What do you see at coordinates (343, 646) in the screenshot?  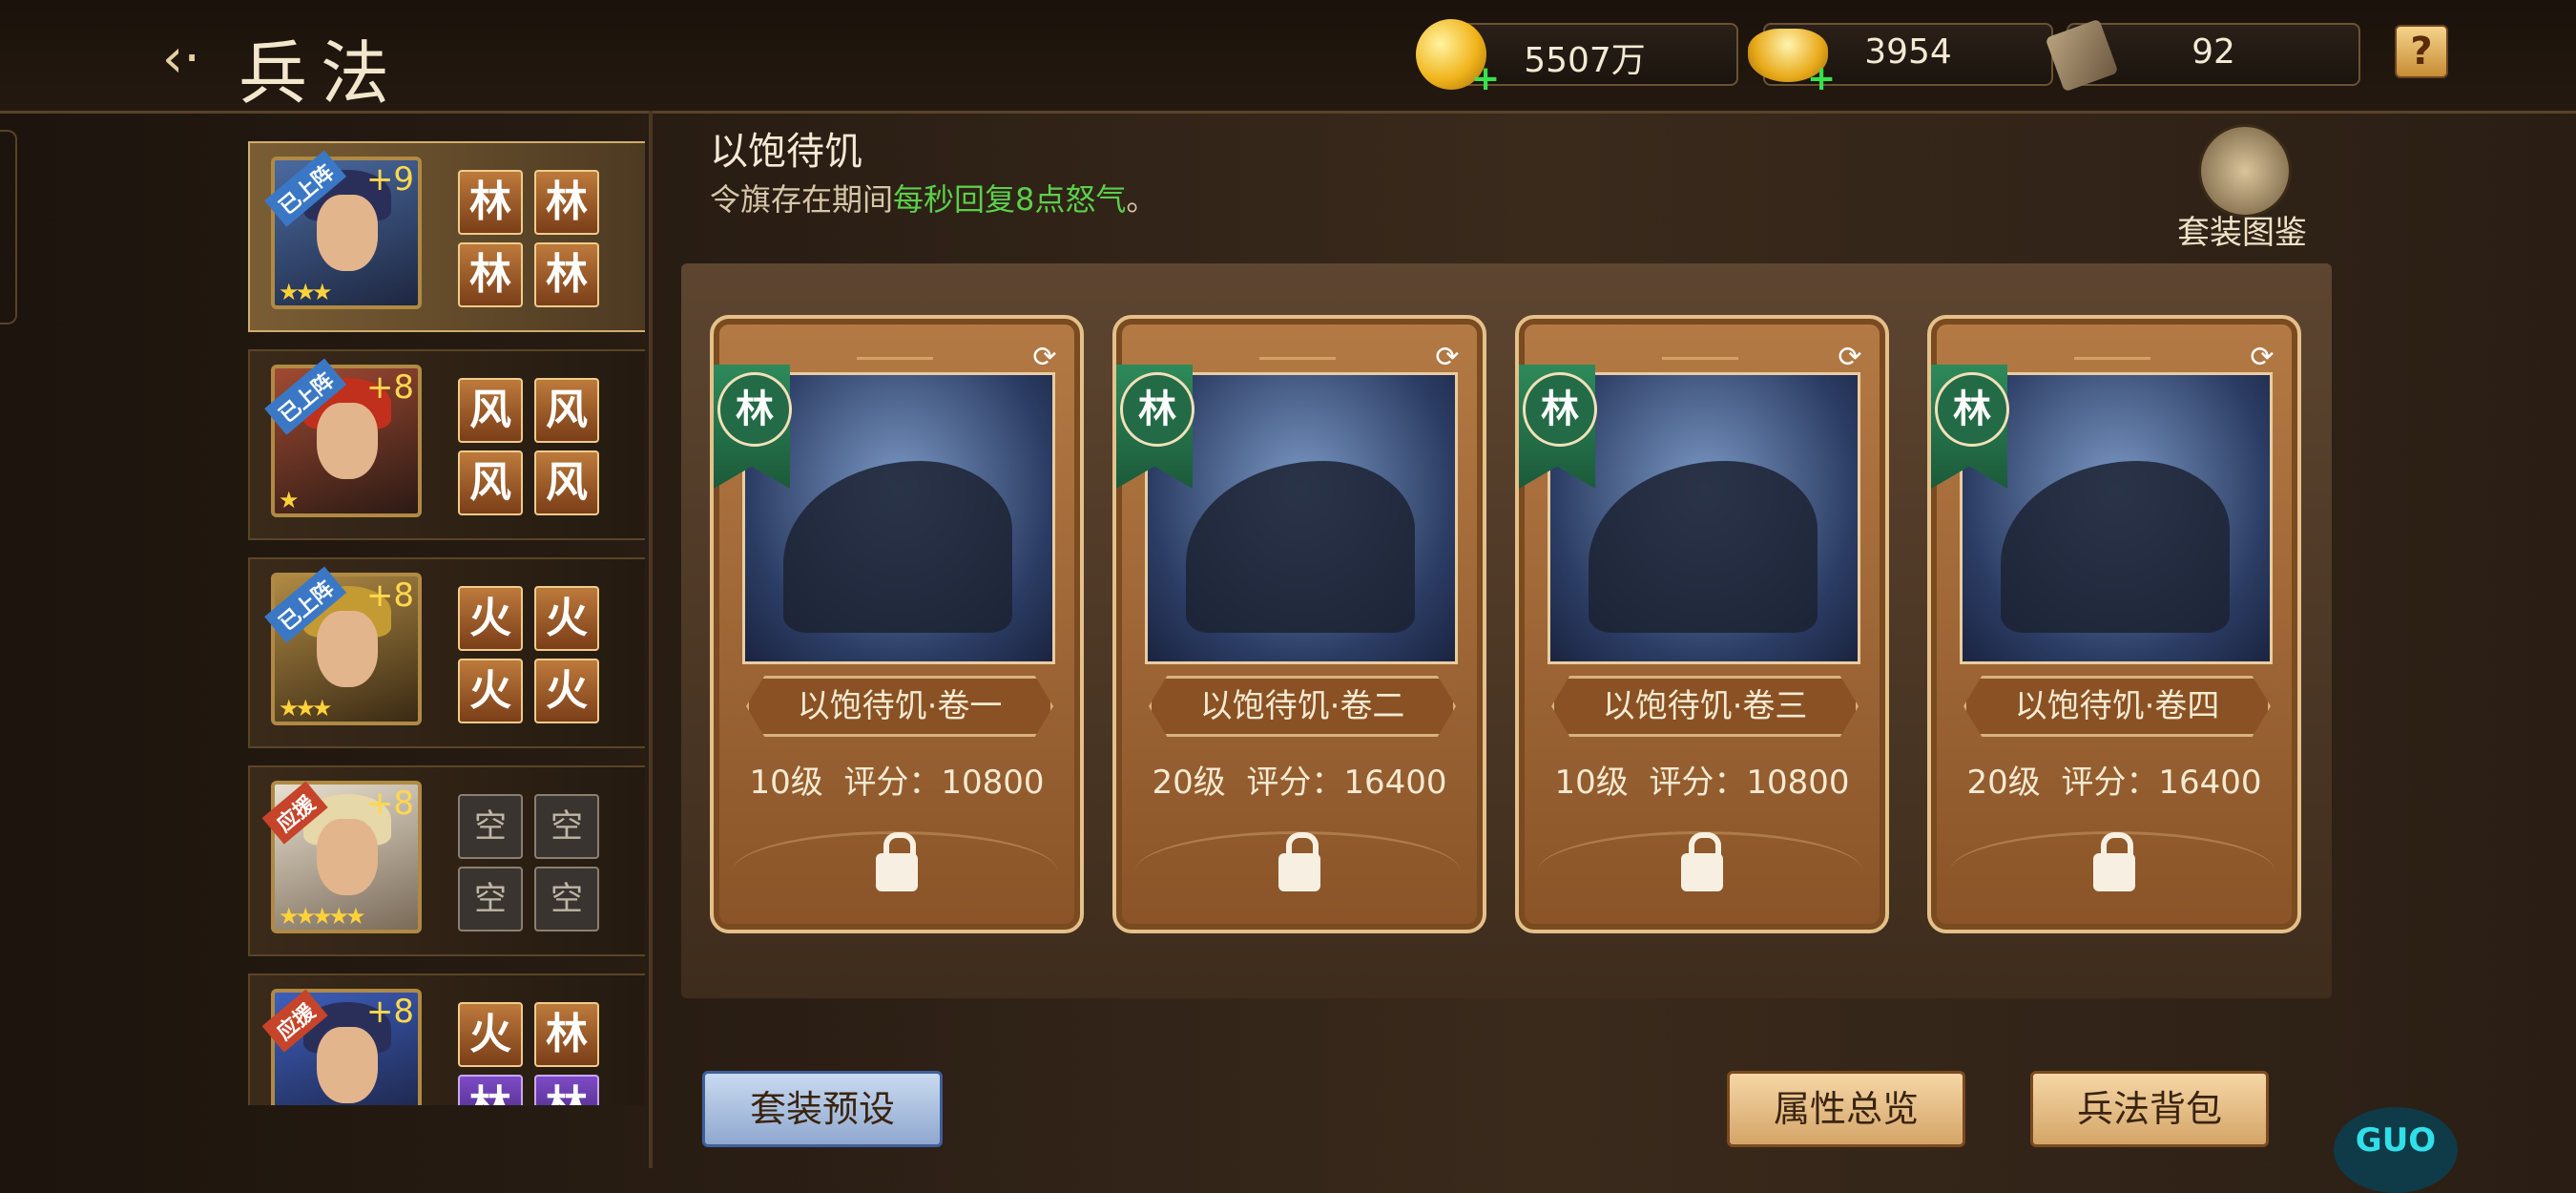 I see `hero-portrait: 已上阵 +8 ★★★` at bounding box center [343, 646].